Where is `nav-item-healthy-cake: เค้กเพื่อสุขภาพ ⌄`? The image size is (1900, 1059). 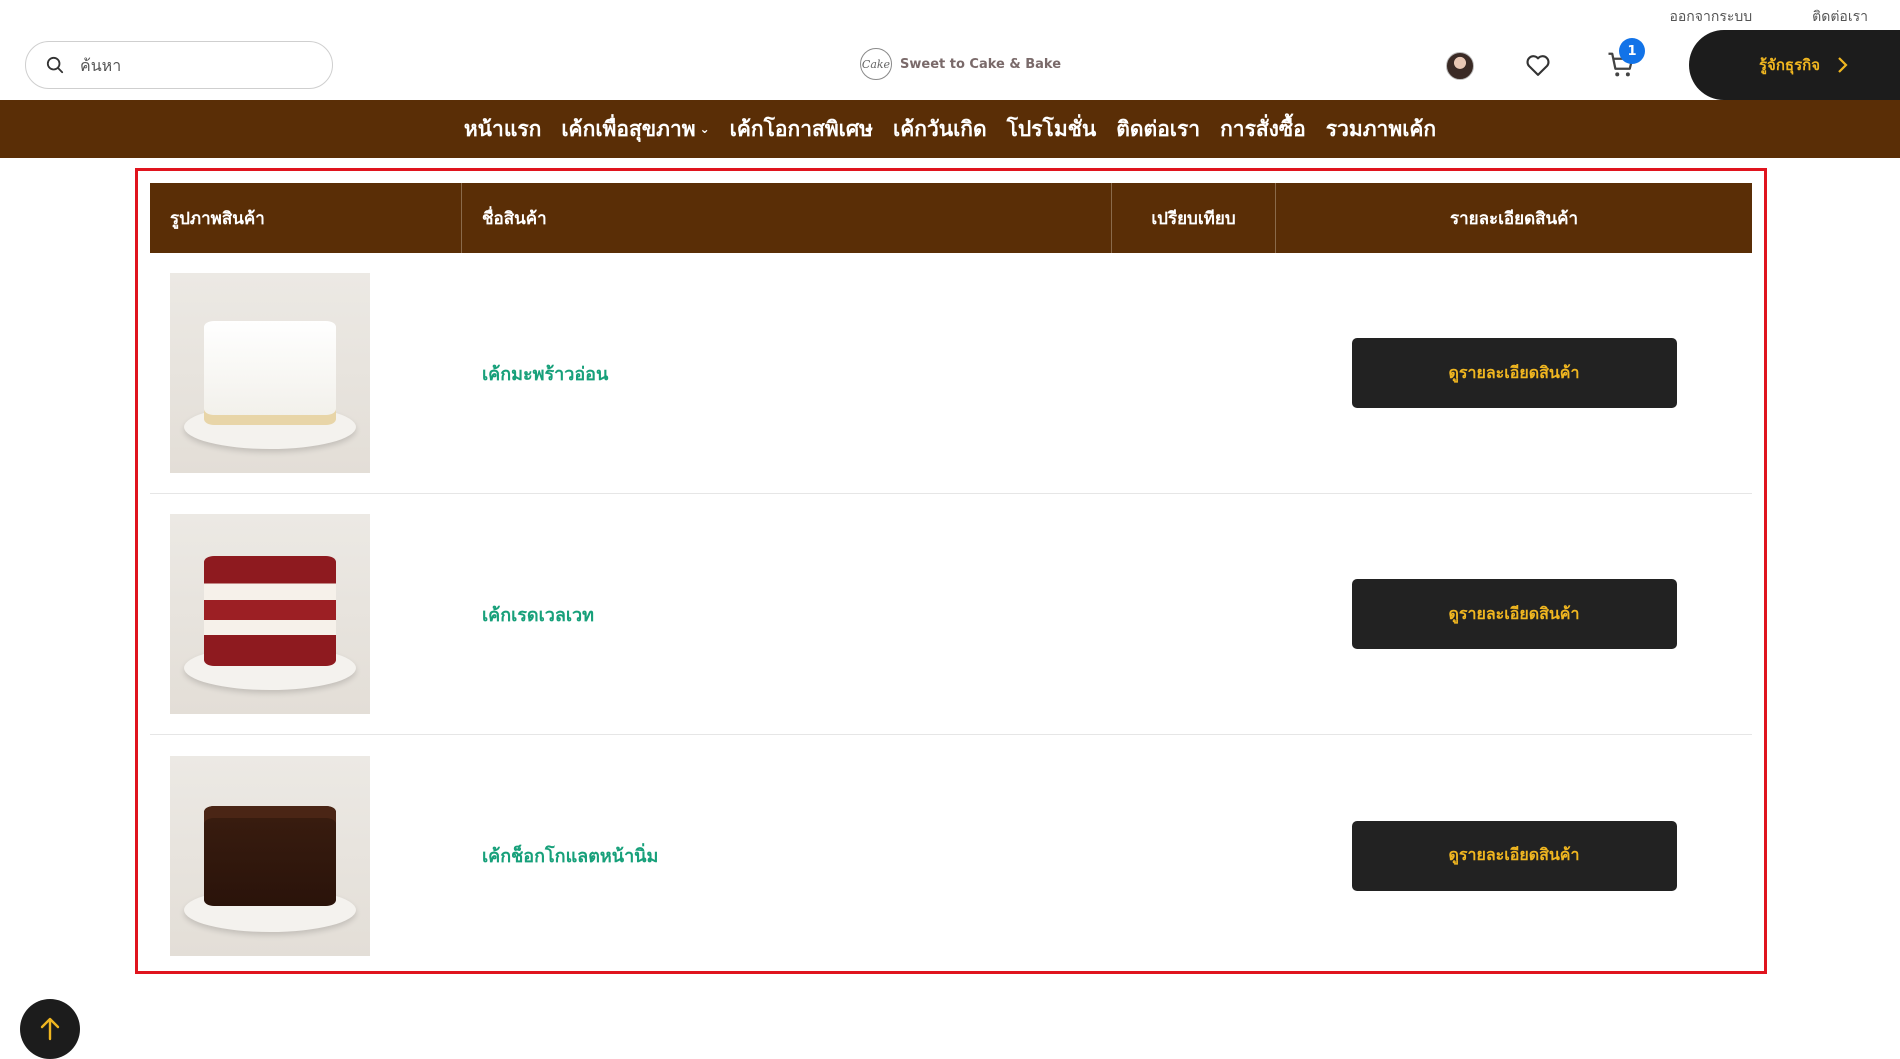 nav-item-healthy-cake: เค้กเพื่อสุขภาพ ⌄ is located at coordinates (635, 129).